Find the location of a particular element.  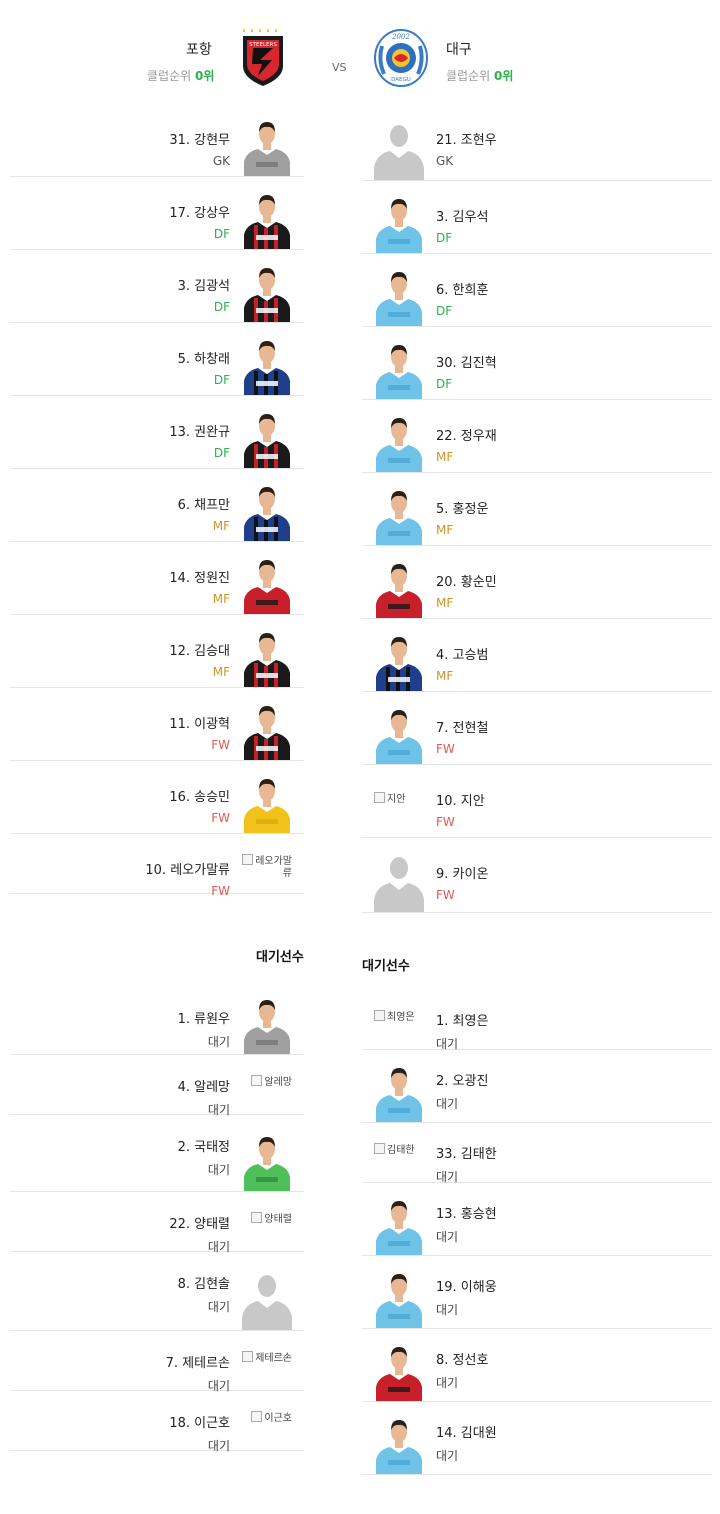

player-name: 8. 김현솔 is located at coordinates (204, 1282).